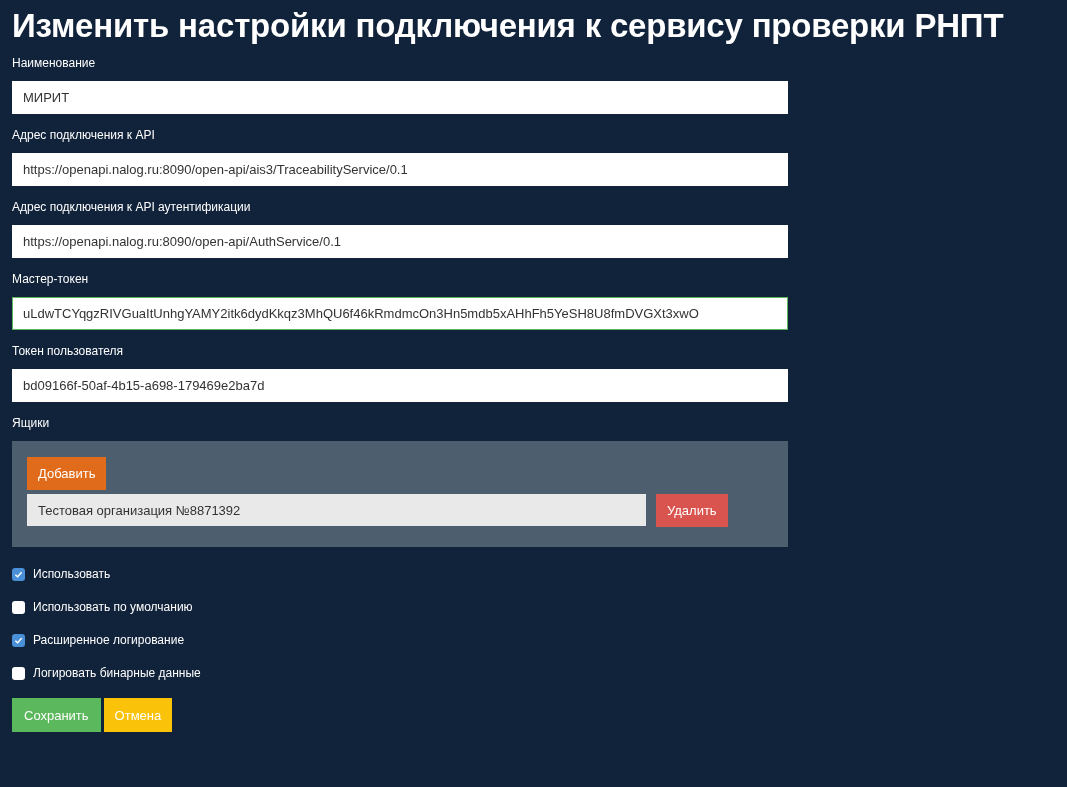 Image resolution: width=1067 pixels, height=787 pixels. What do you see at coordinates (31, 423) in the screenshot?
I see `field-label: Ящики` at bounding box center [31, 423].